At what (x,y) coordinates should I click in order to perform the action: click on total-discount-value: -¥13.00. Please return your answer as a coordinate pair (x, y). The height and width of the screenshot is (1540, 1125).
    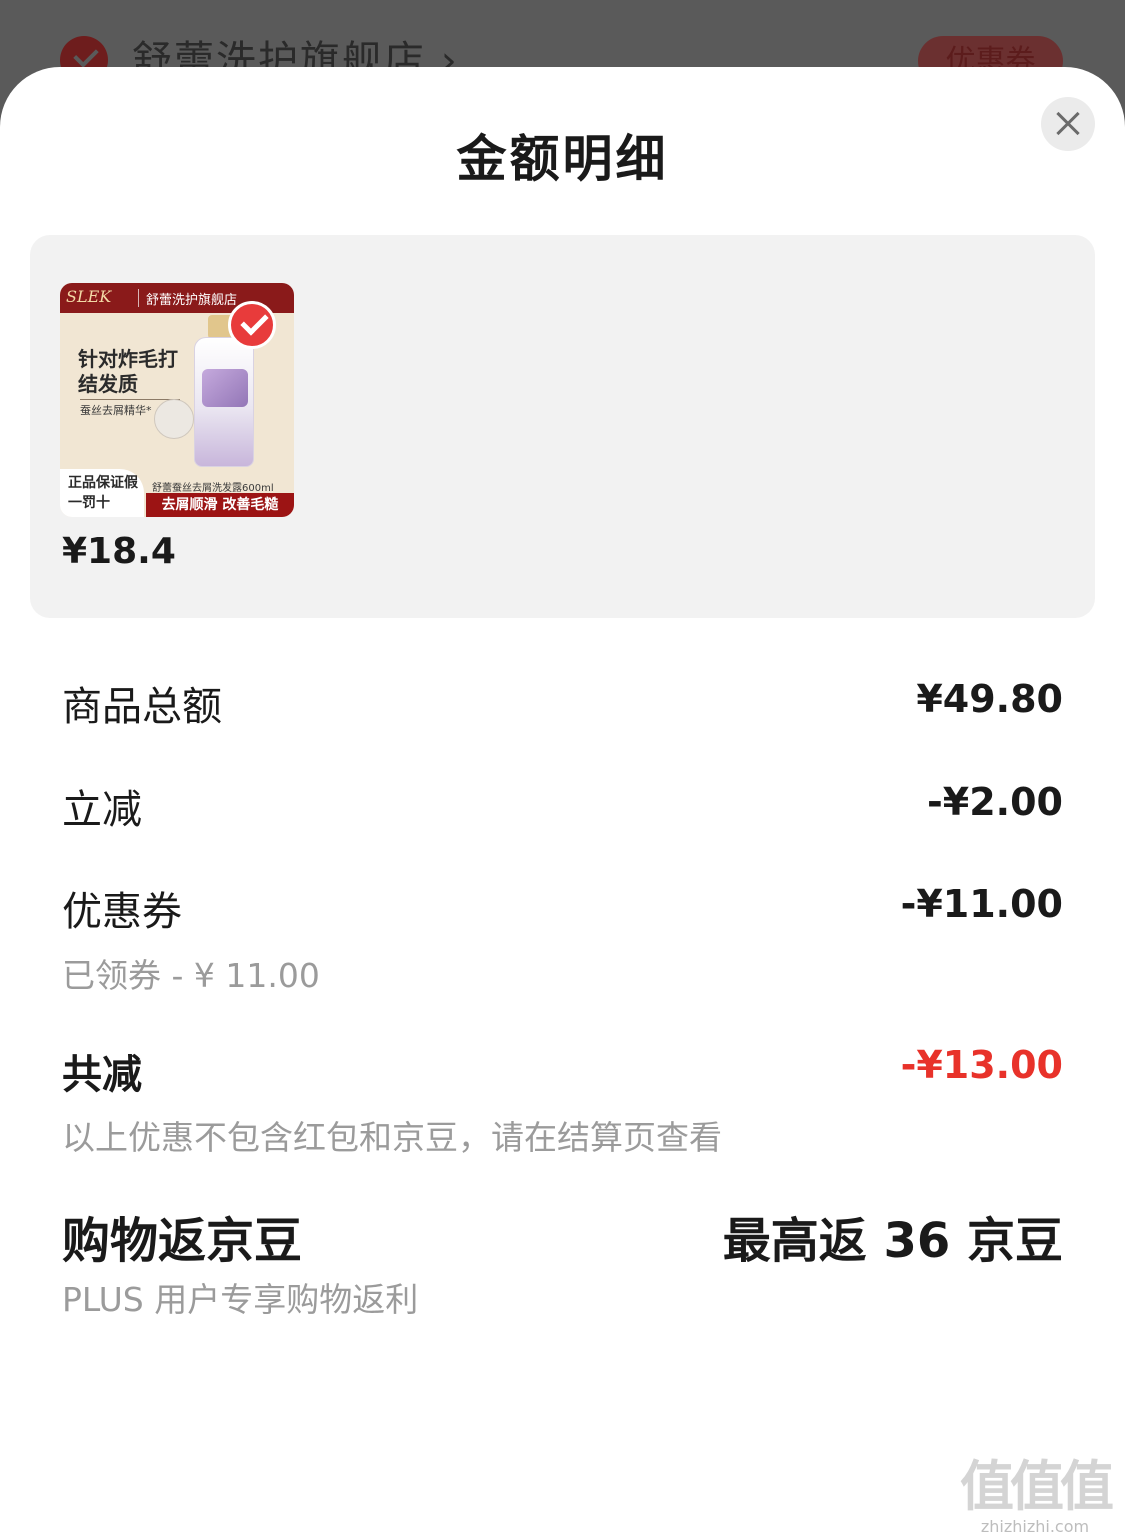
    Looking at the image, I should click on (981, 1065).